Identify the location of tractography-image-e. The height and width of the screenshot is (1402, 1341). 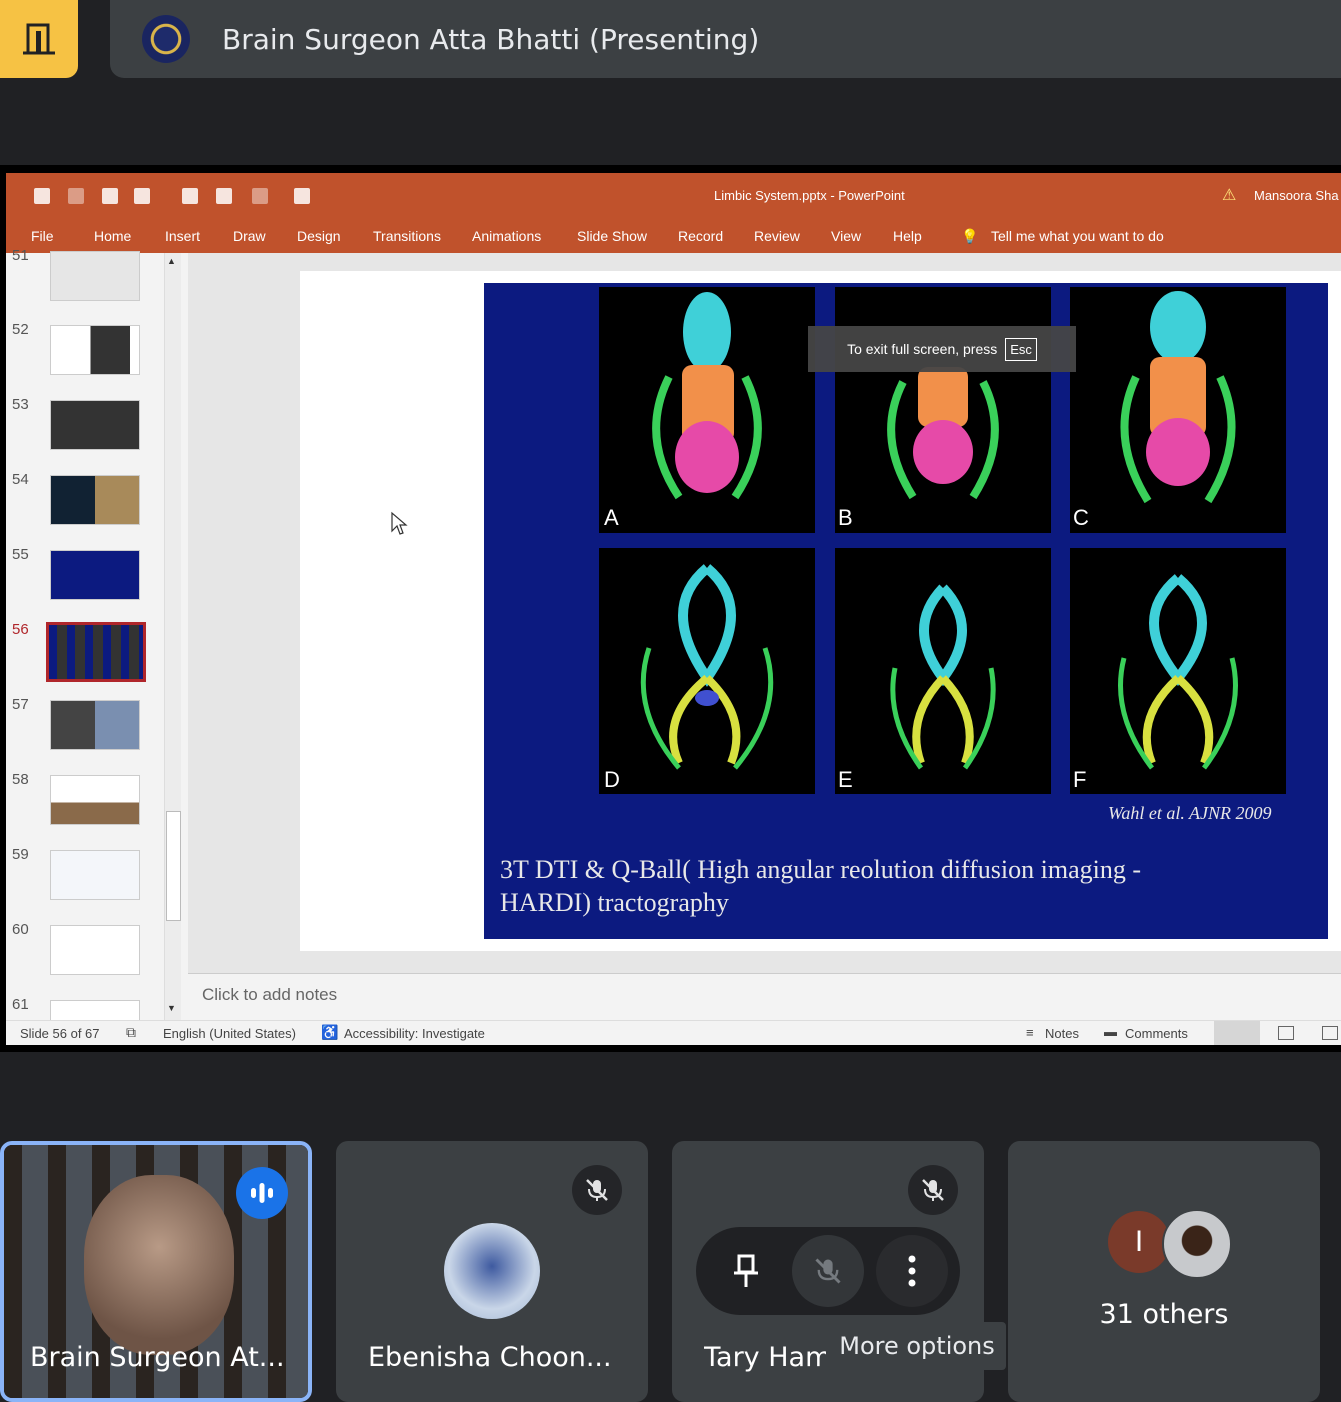
(943, 671).